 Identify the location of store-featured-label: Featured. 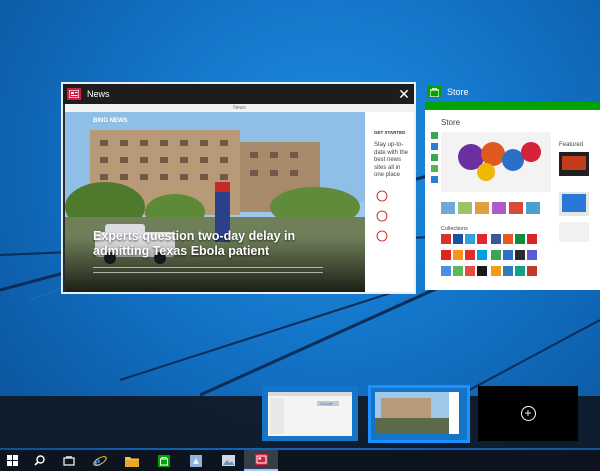
(571, 145).